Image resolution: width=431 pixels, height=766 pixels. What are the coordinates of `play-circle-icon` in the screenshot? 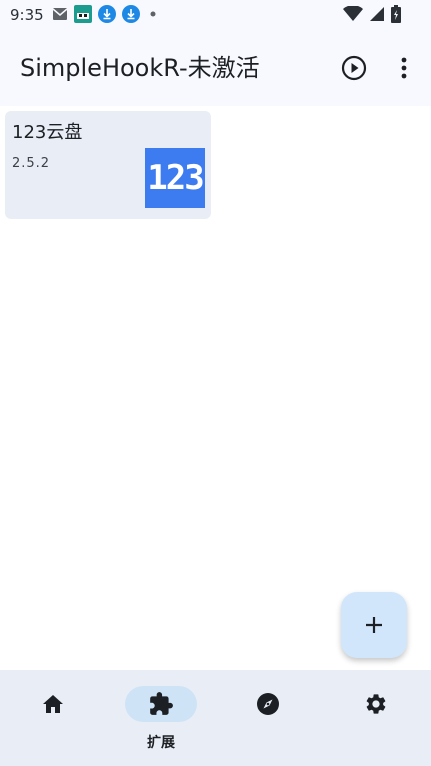 It's located at (354, 68).